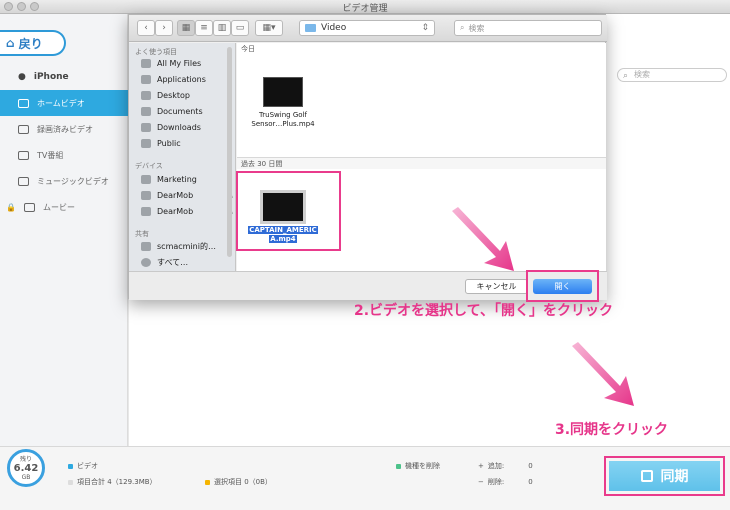 Image resolution: width=730 pixels, height=510 pixels. What do you see at coordinates (146, 95) in the screenshot?
I see `desktop-icon` at bounding box center [146, 95].